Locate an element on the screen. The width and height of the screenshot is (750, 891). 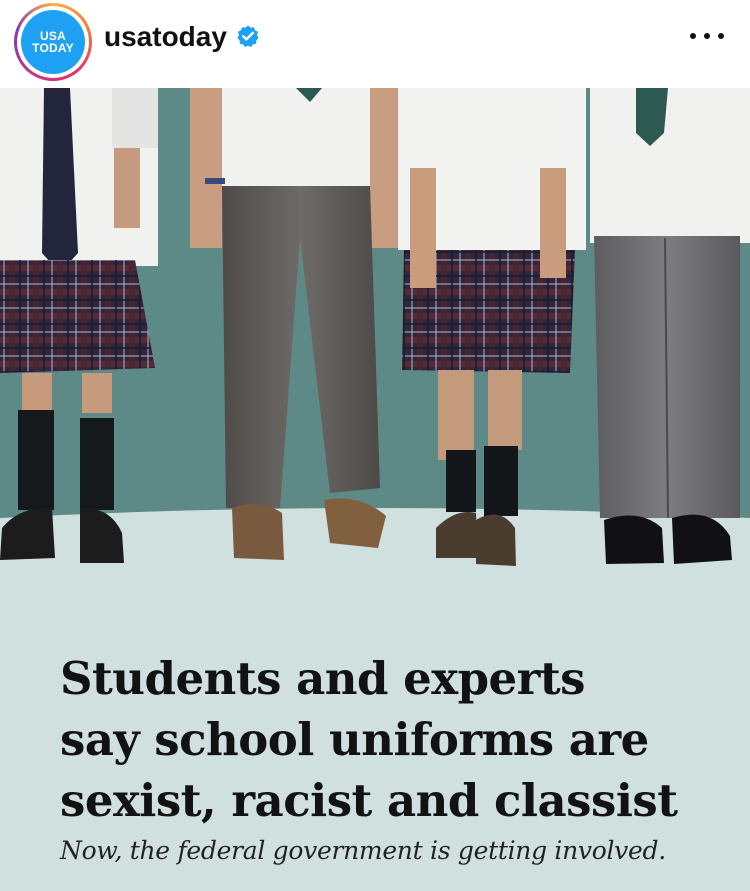
headline-line: say school uniforms are is located at coordinates (354, 739).